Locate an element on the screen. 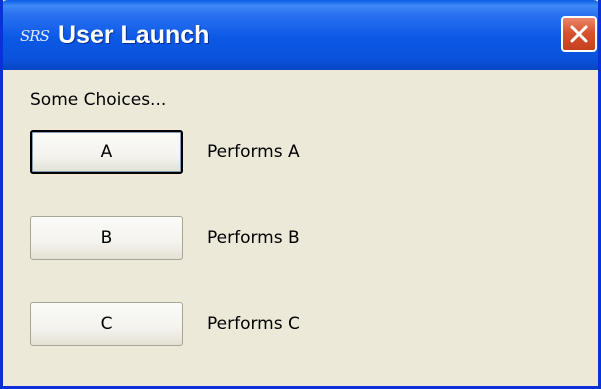 The image size is (601, 389). choice-row-a: A Performs A is located at coordinates (165, 152).